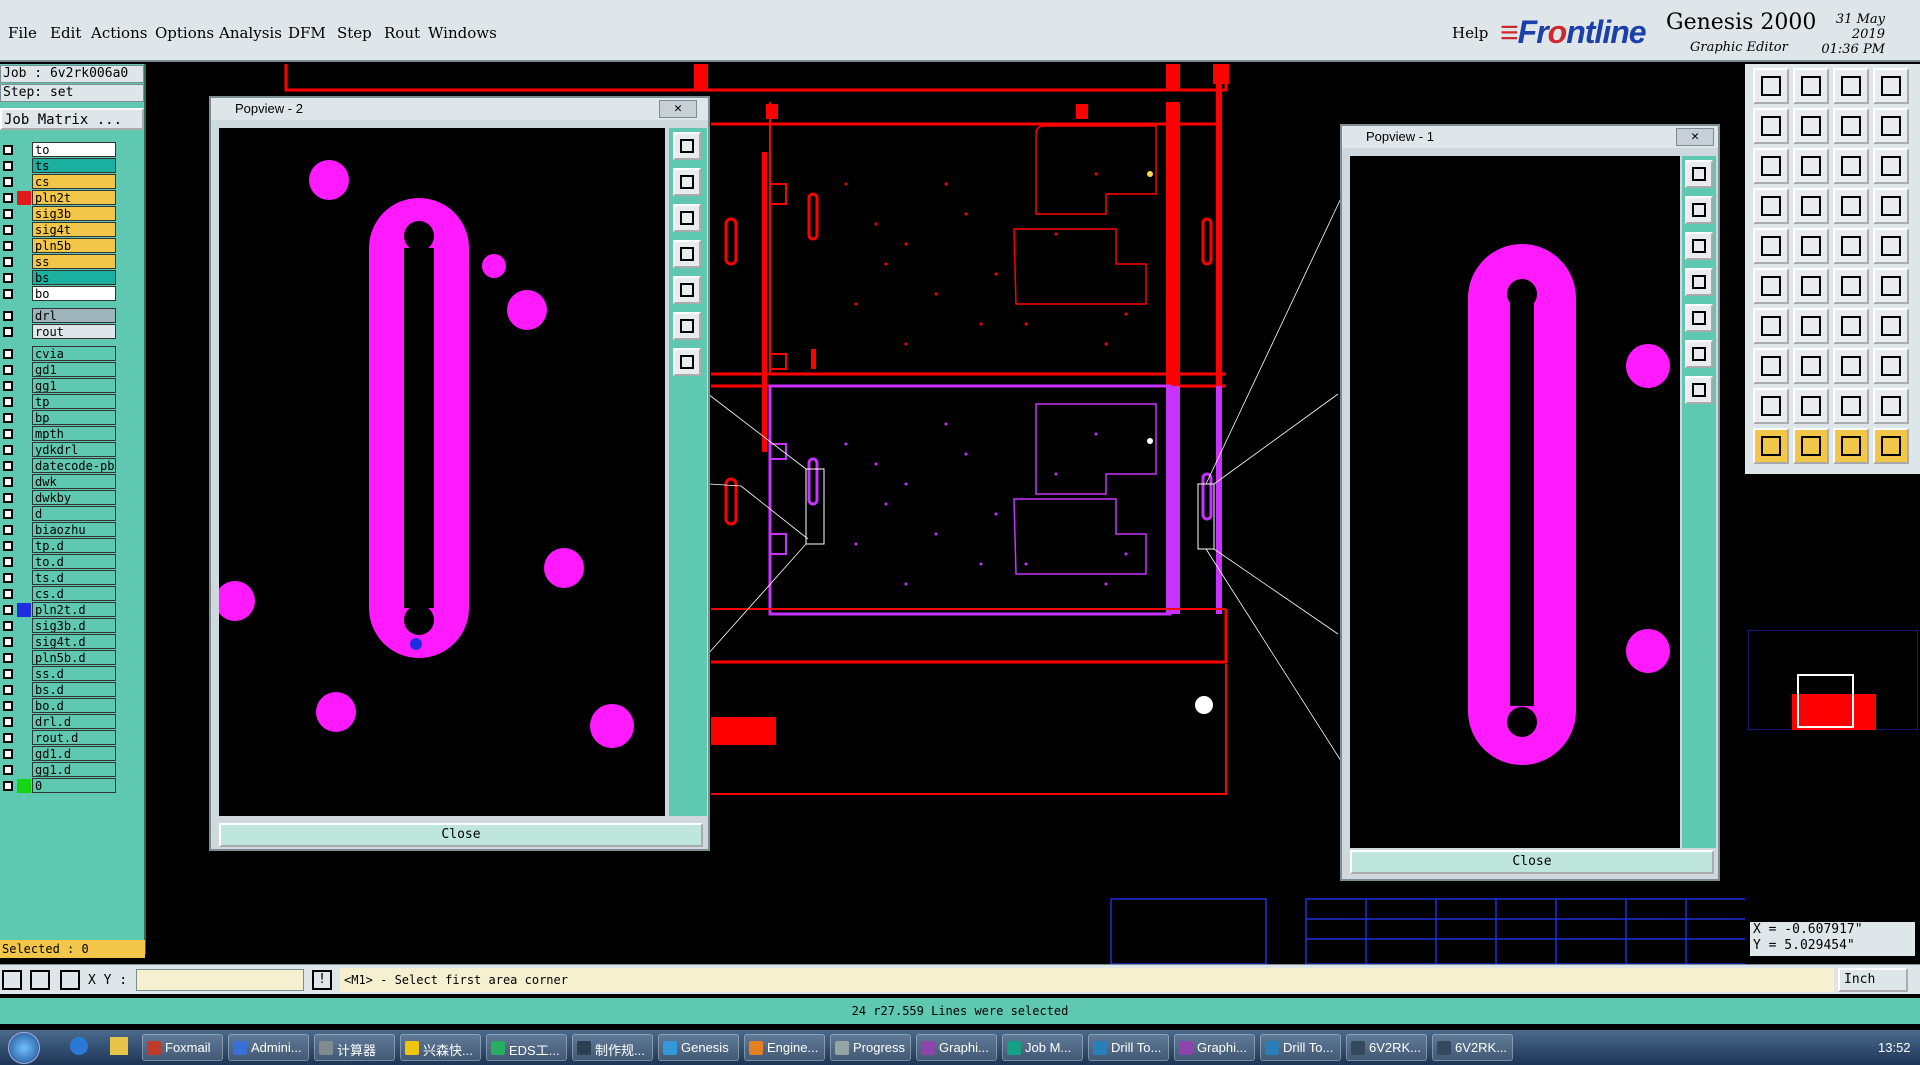 The height and width of the screenshot is (1065, 1920). I want to click on layer-row-ss: ss, so click(59, 262).